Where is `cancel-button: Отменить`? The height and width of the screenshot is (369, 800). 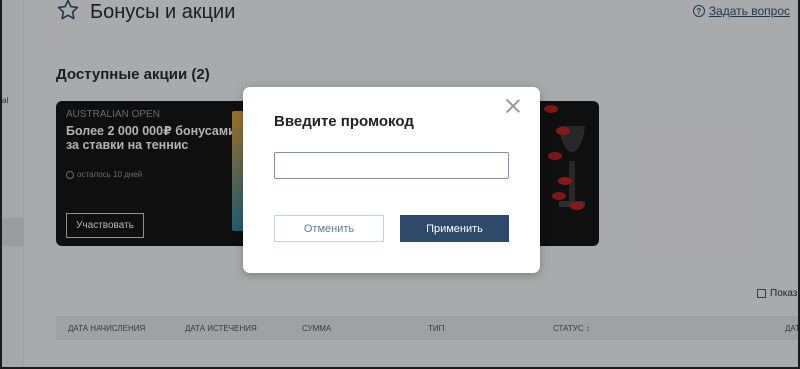 cancel-button: Отменить is located at coordinates (329, 228).